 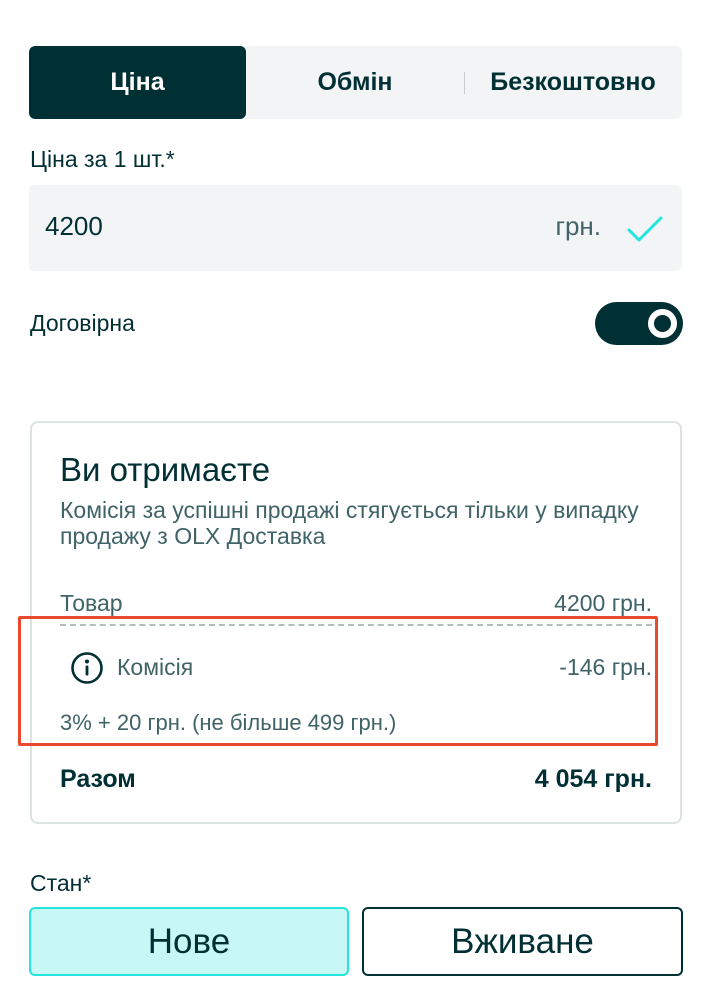 I want to click on price-field: 4200 грн., so click(x=355, y=228).